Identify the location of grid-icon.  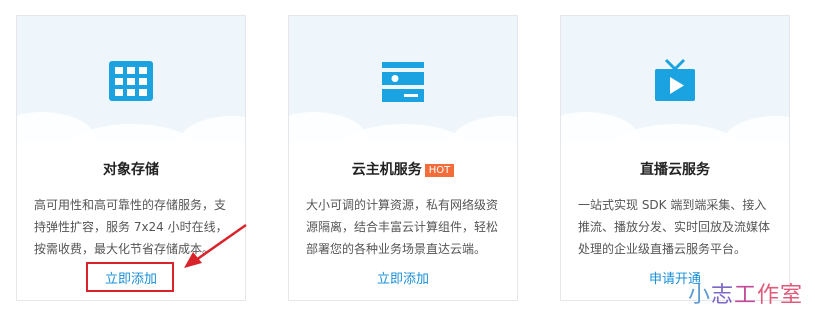
(131, 81).